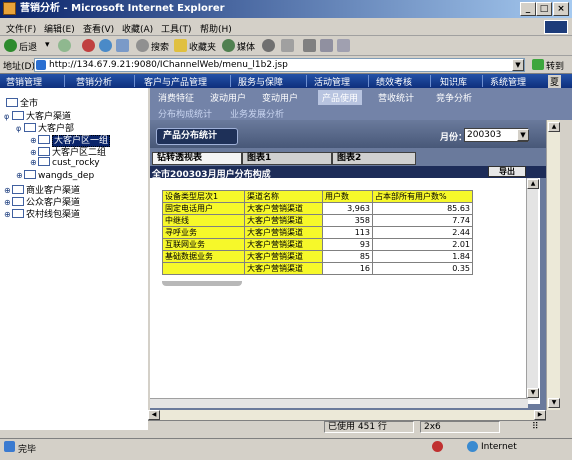 The height and width of the screenshot is (460, 572). What do you see at coordinates (508, 81) in the screenshot?
I see `nav-system: 系统管理` at bounding box center [508, 81].